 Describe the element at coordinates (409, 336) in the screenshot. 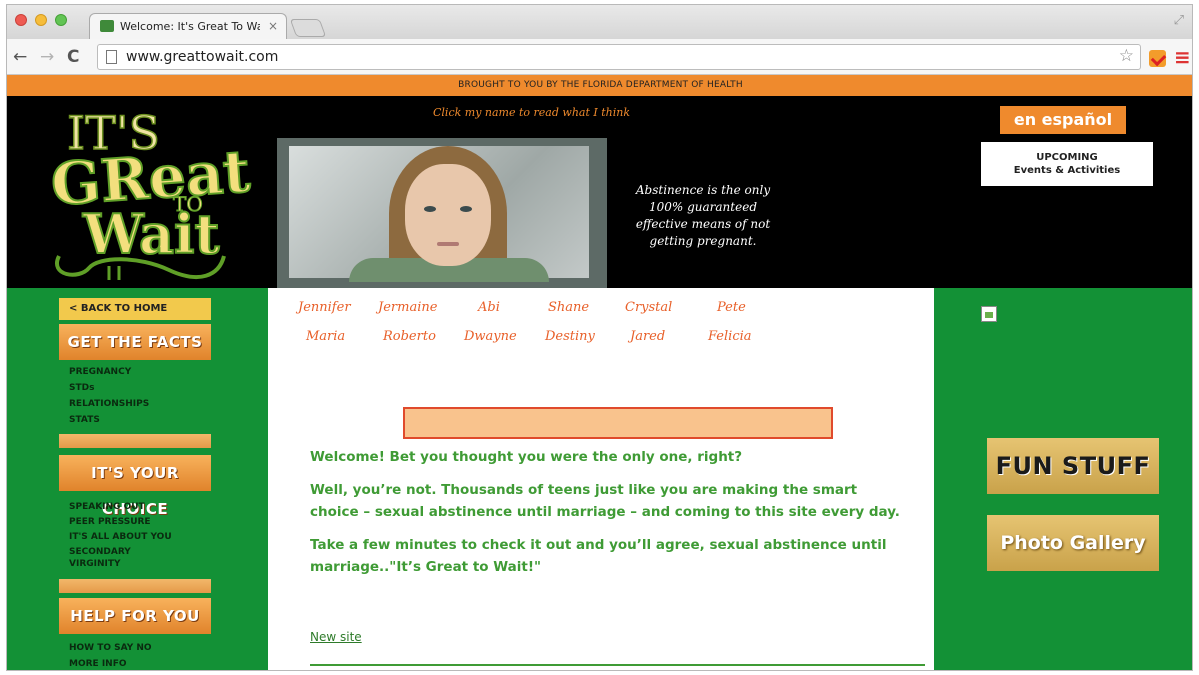

I see `name-link: Roberto` at that location.